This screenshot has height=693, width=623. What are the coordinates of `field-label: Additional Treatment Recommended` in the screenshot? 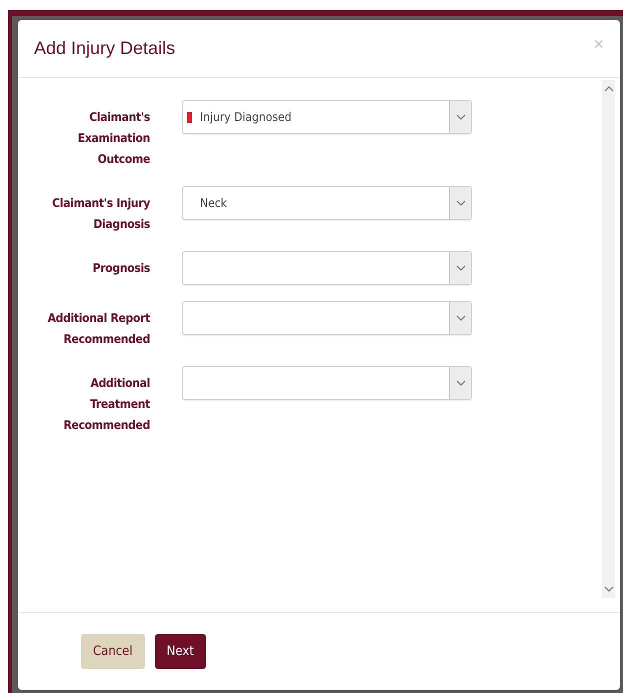 It's located at (106, 404).